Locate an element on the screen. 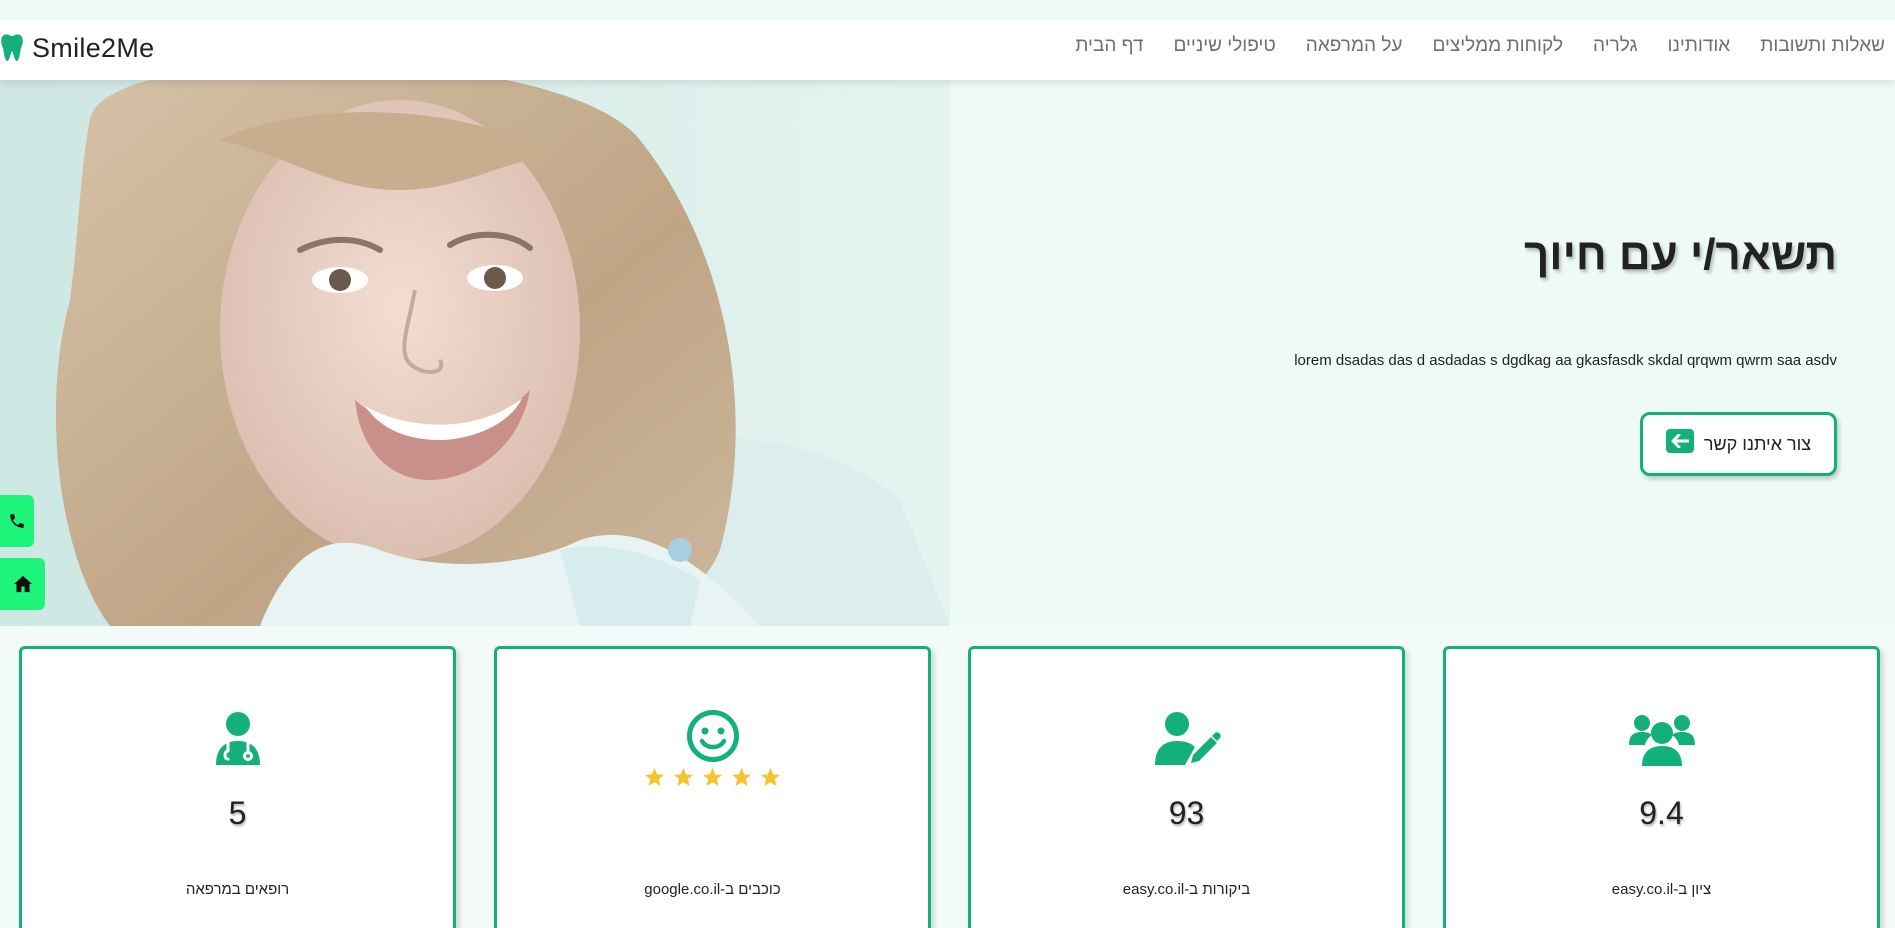  stat-value: 5 is located at coordinates (237, 813).